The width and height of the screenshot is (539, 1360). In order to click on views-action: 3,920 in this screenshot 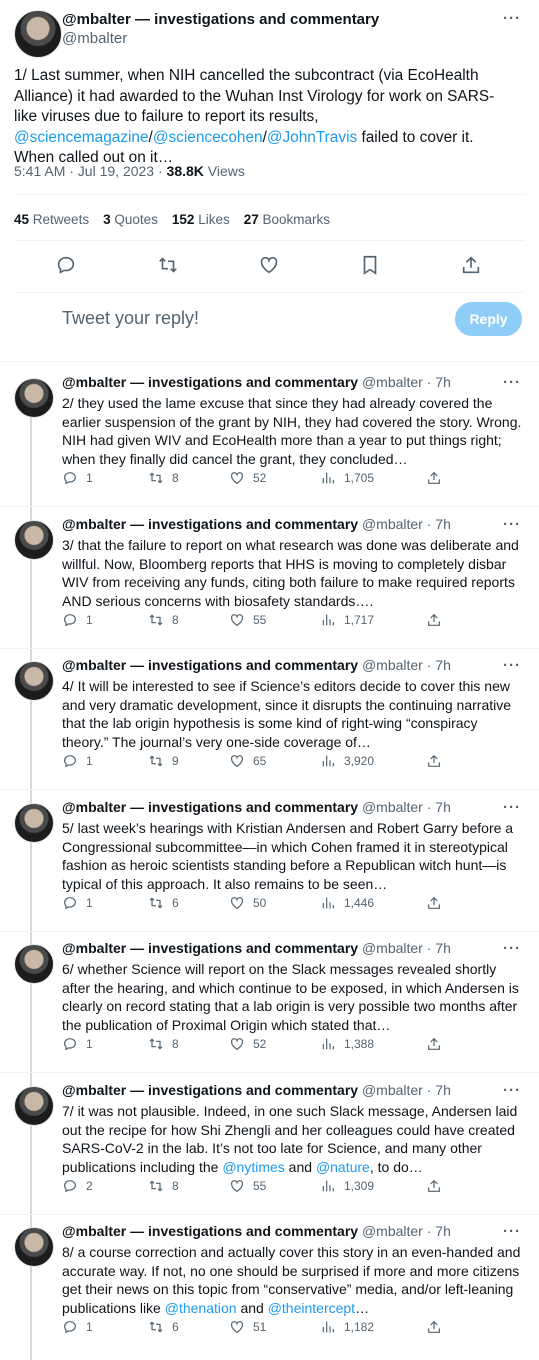, I will do `click(347, 761)`.